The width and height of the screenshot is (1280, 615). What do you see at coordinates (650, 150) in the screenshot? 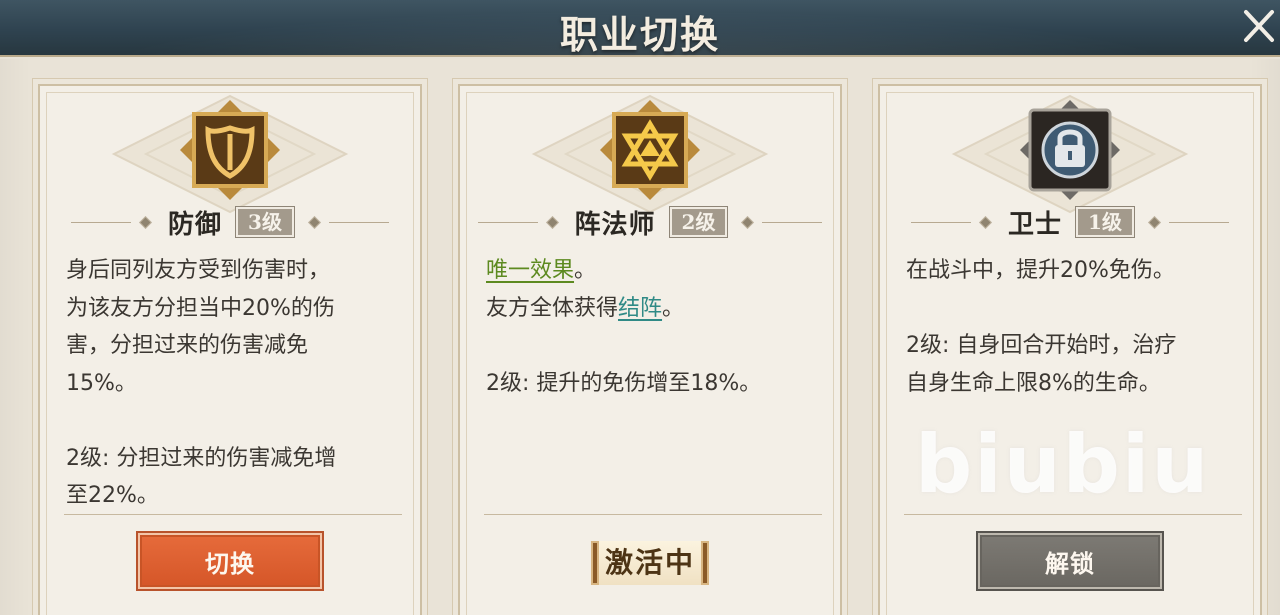
I see `star-triangle-icon` at bounding box center [650, 150].